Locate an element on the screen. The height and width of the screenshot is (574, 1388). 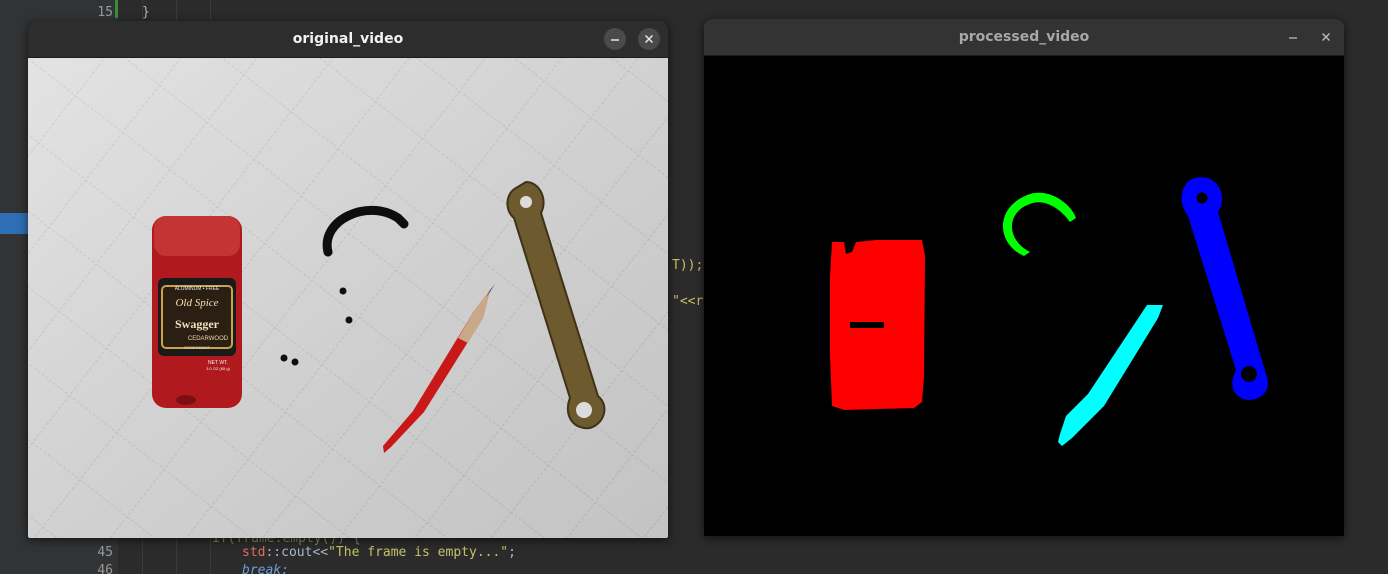
deodorant-scent: CEDARWOOD is located at coordinates (208, 339).